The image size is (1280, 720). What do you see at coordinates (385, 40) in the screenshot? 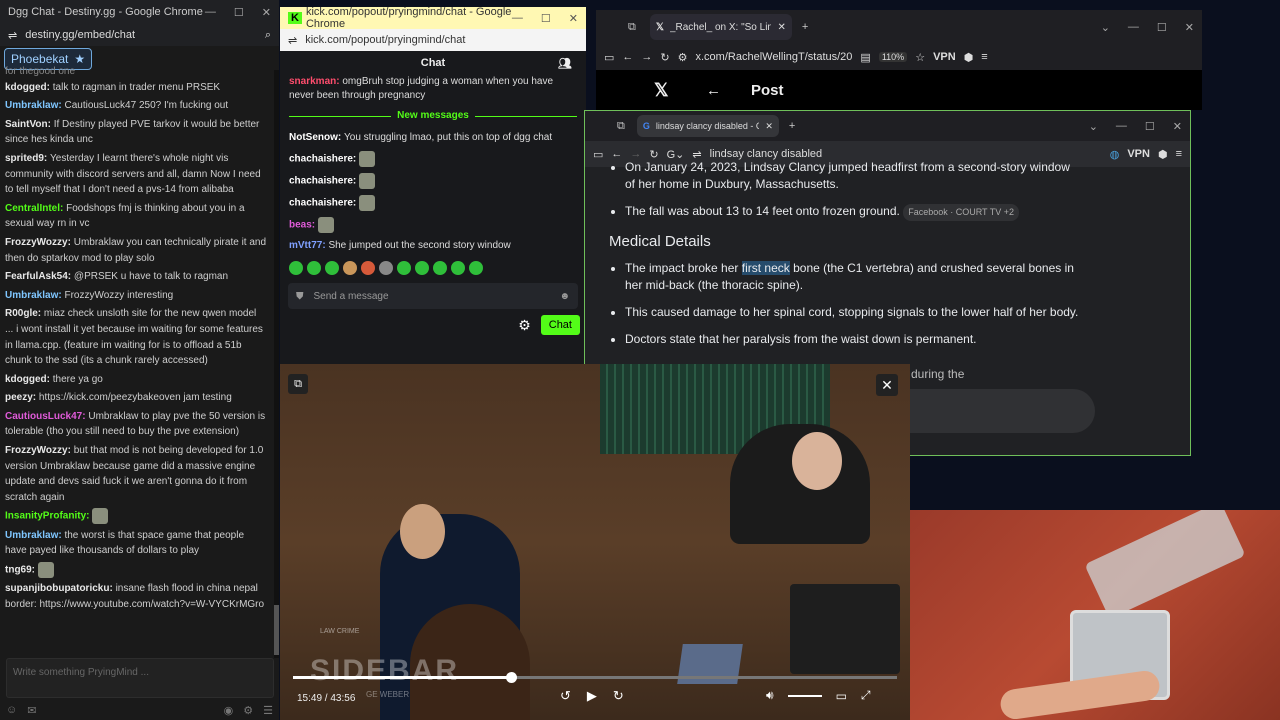
I see `kick-url: kick.com/popout/pryingmind/chat` at bounding box center [385, 40].